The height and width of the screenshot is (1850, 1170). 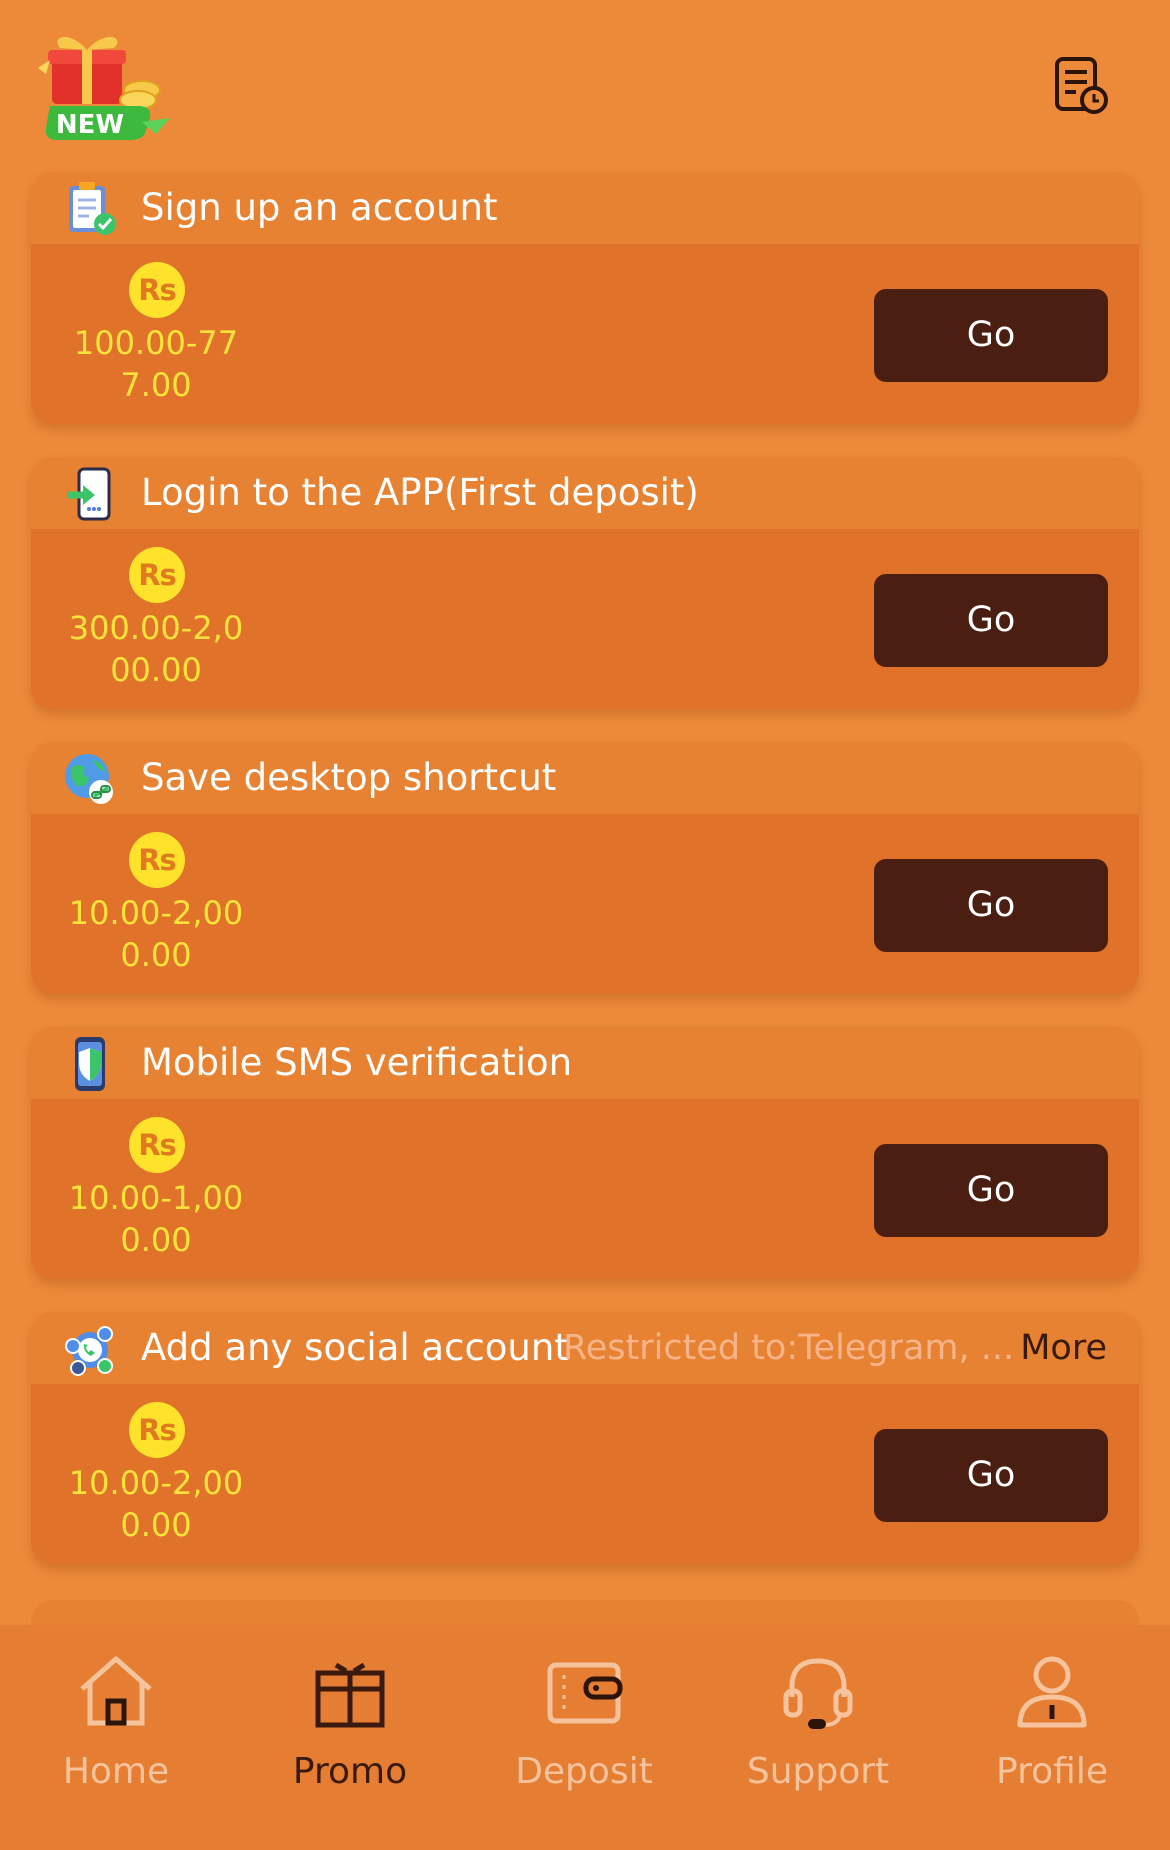 I want to click on nav-home-label: Home, so click(x=116, y=1771).